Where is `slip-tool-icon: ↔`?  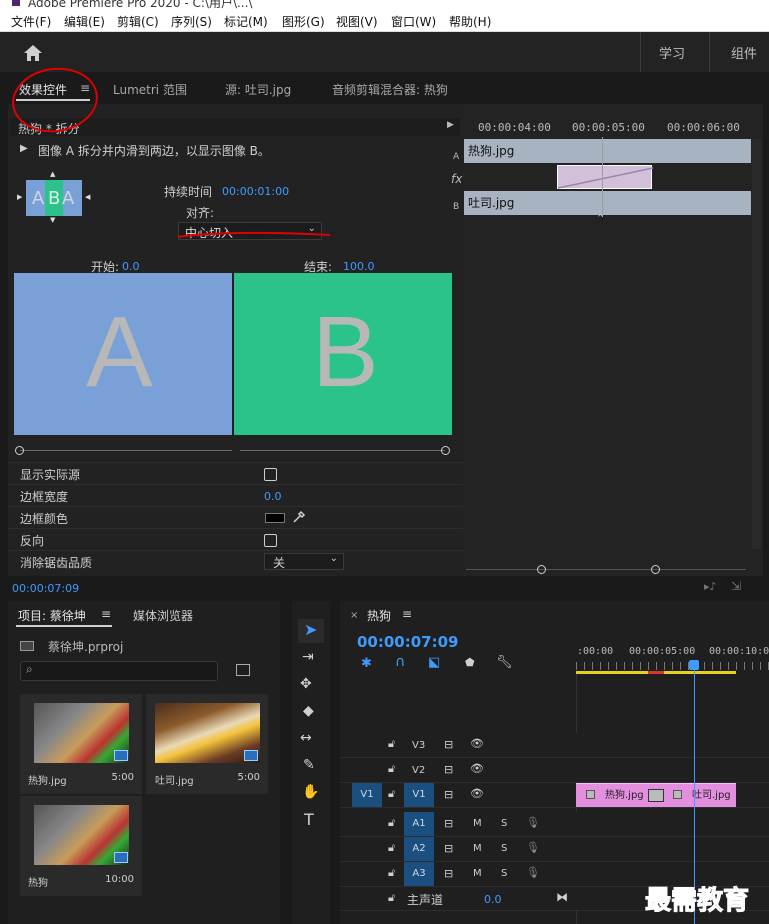 slip-tool-icon: ↔ is located at coordinates (306, 738).